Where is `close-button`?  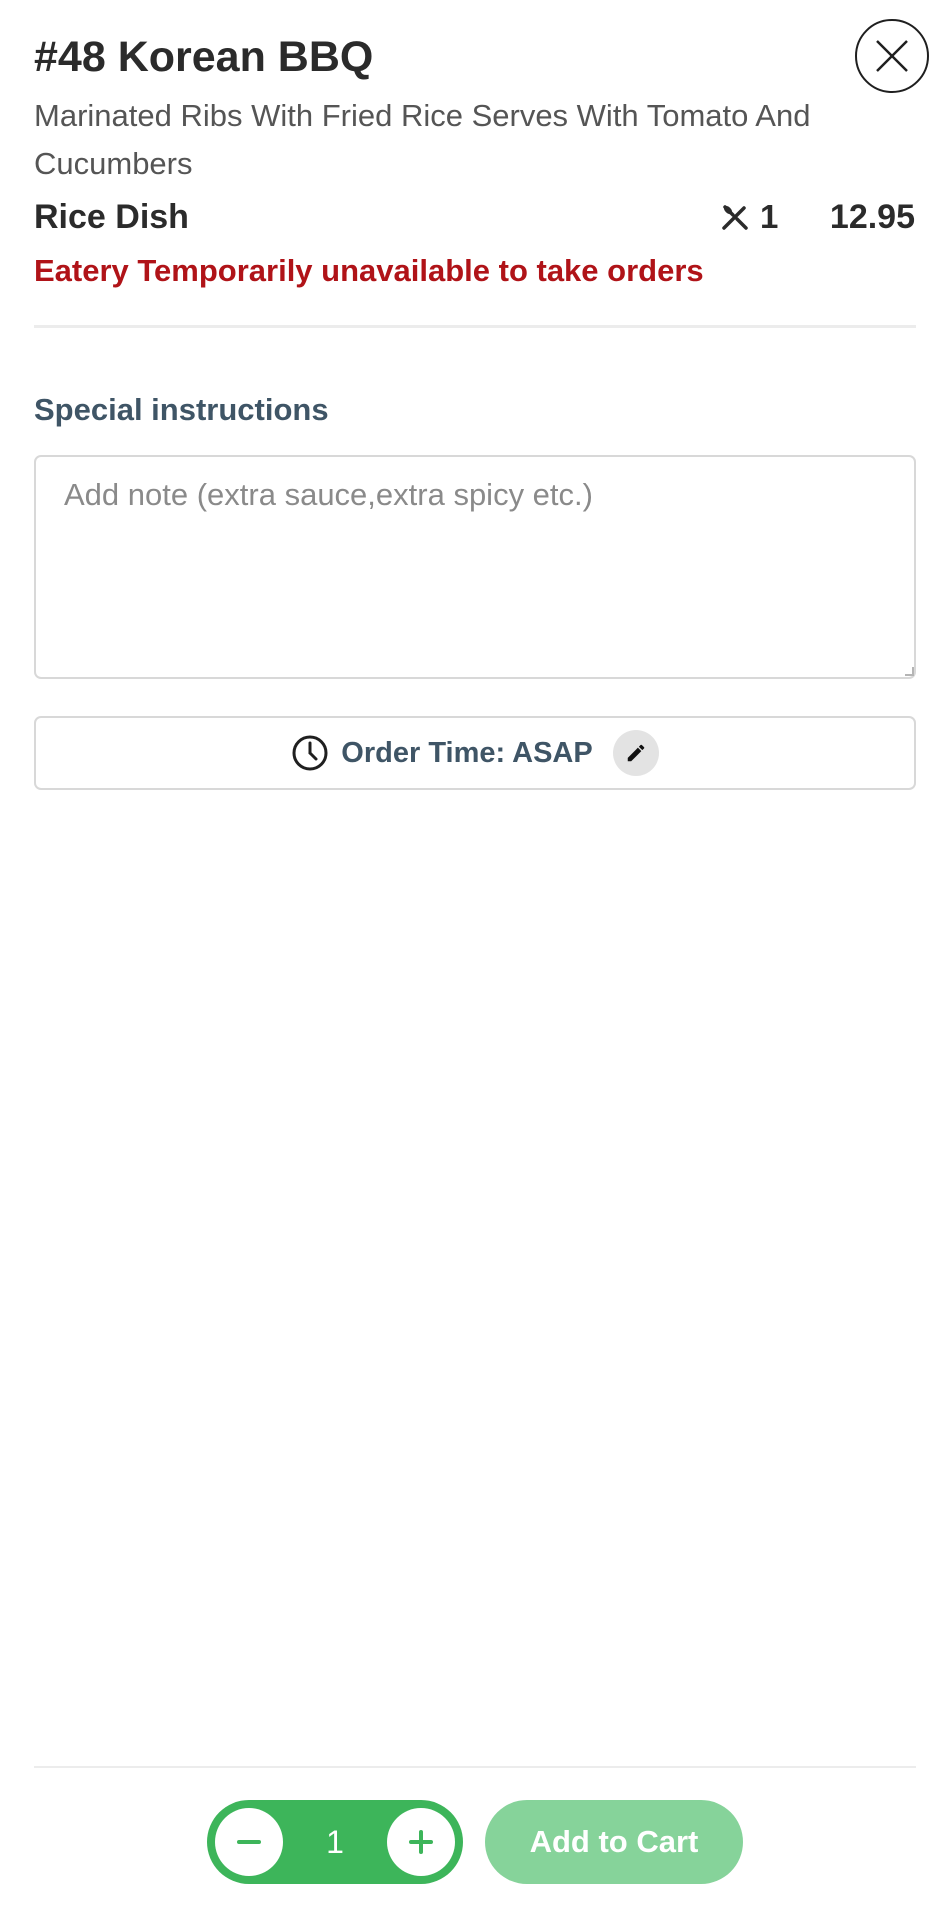 close-button is located at coordinates (892, 56).